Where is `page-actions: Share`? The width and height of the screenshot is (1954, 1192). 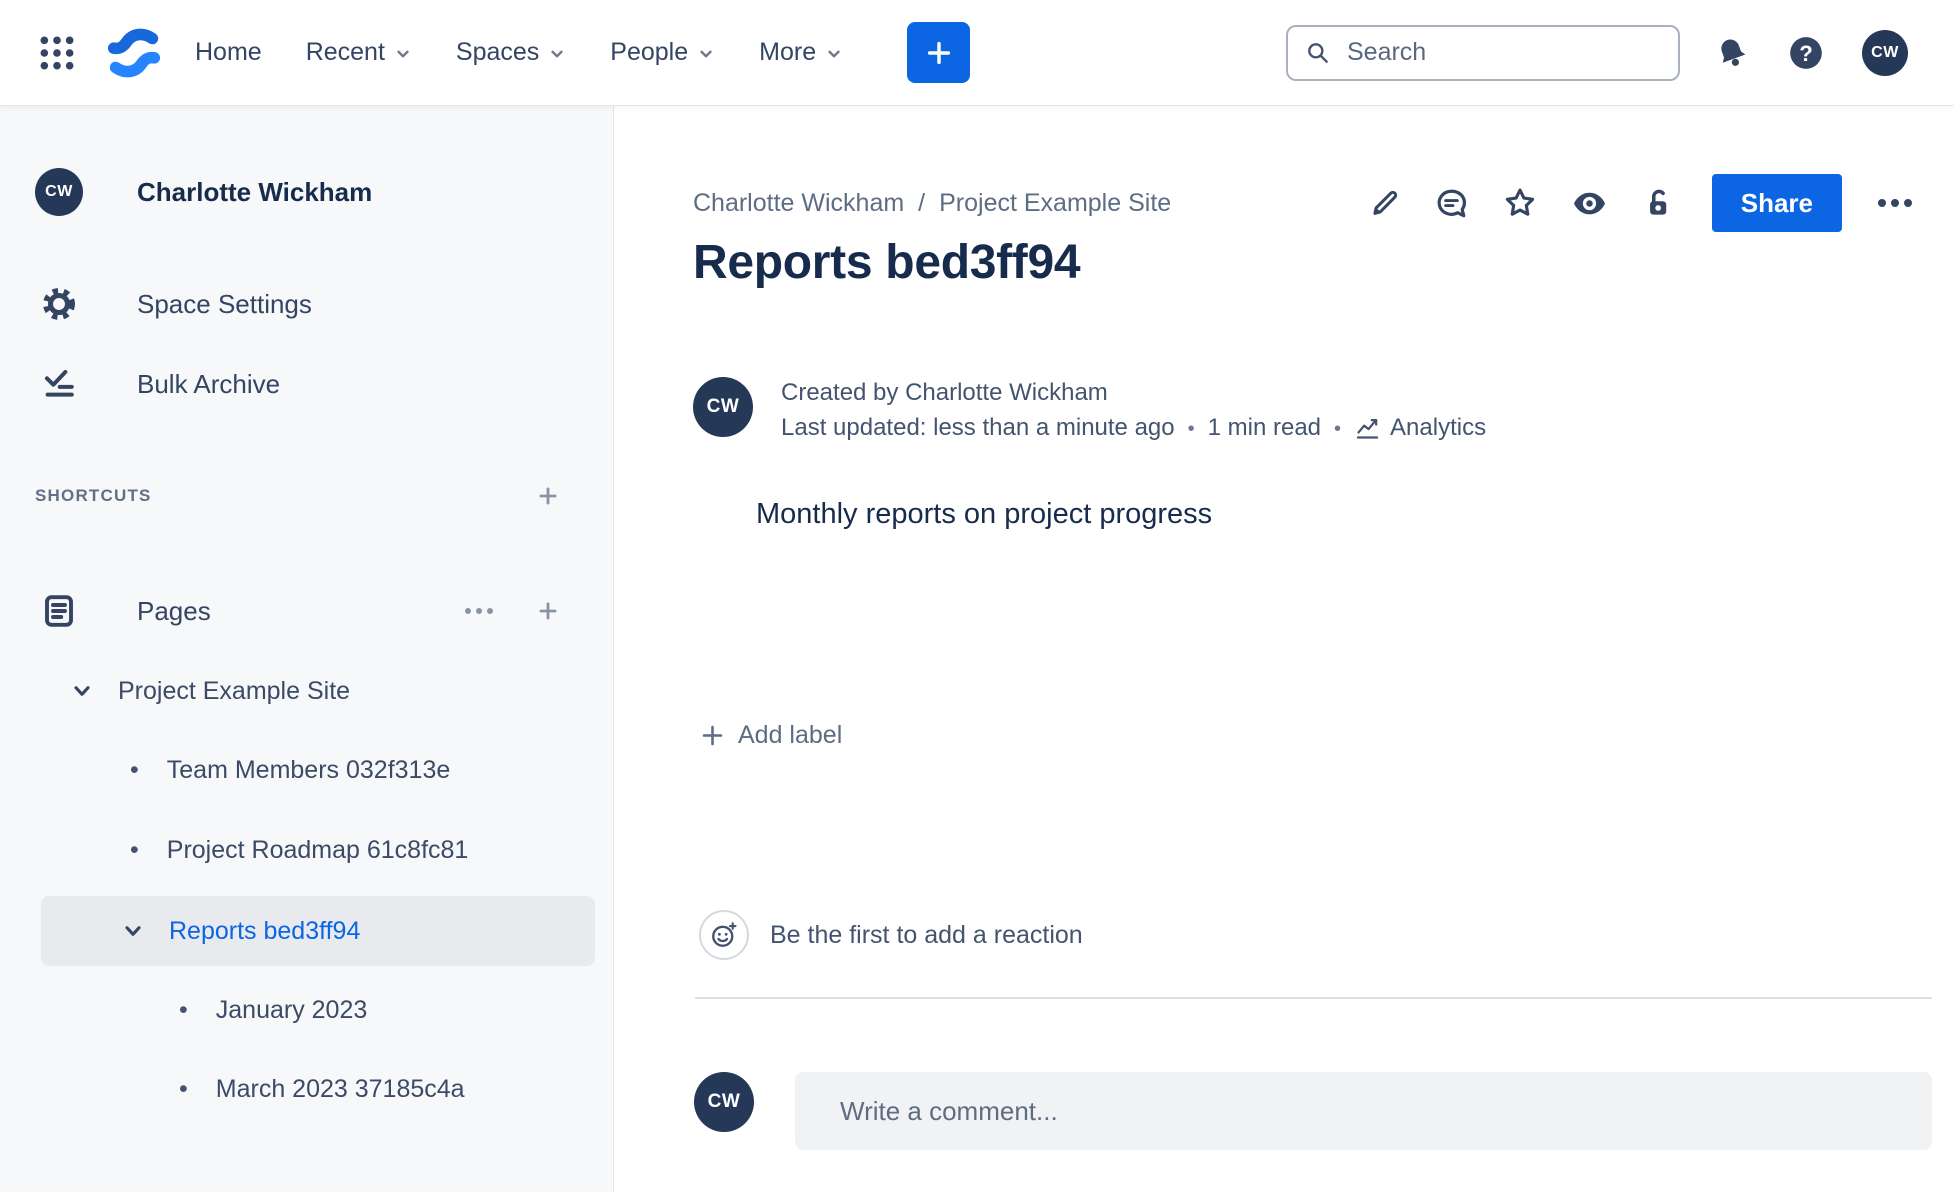 page-actions: Share is located at coordinates (1641, 203).